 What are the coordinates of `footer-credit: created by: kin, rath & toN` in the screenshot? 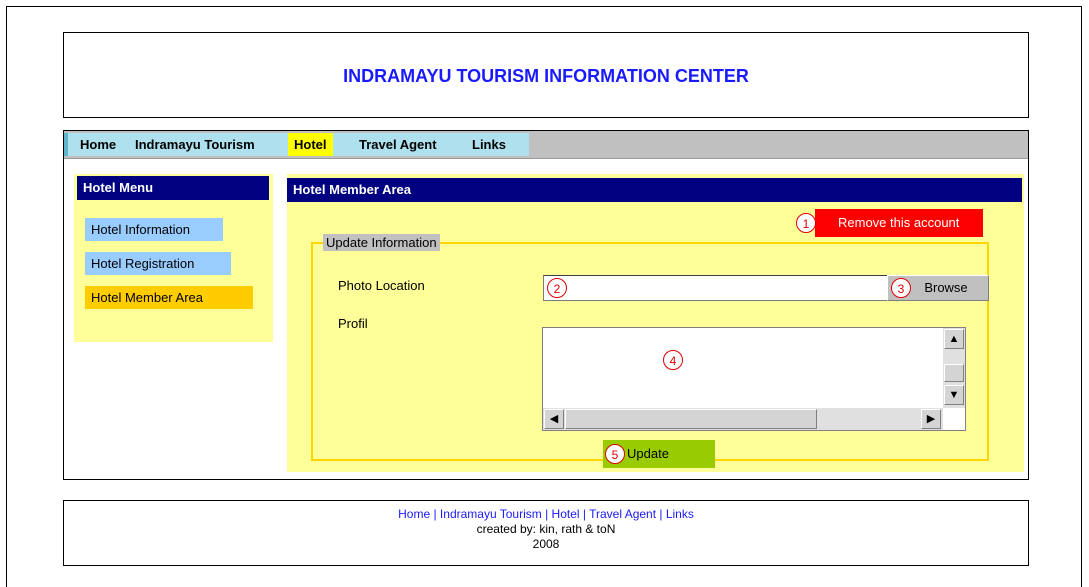 It's located at (546, 529).